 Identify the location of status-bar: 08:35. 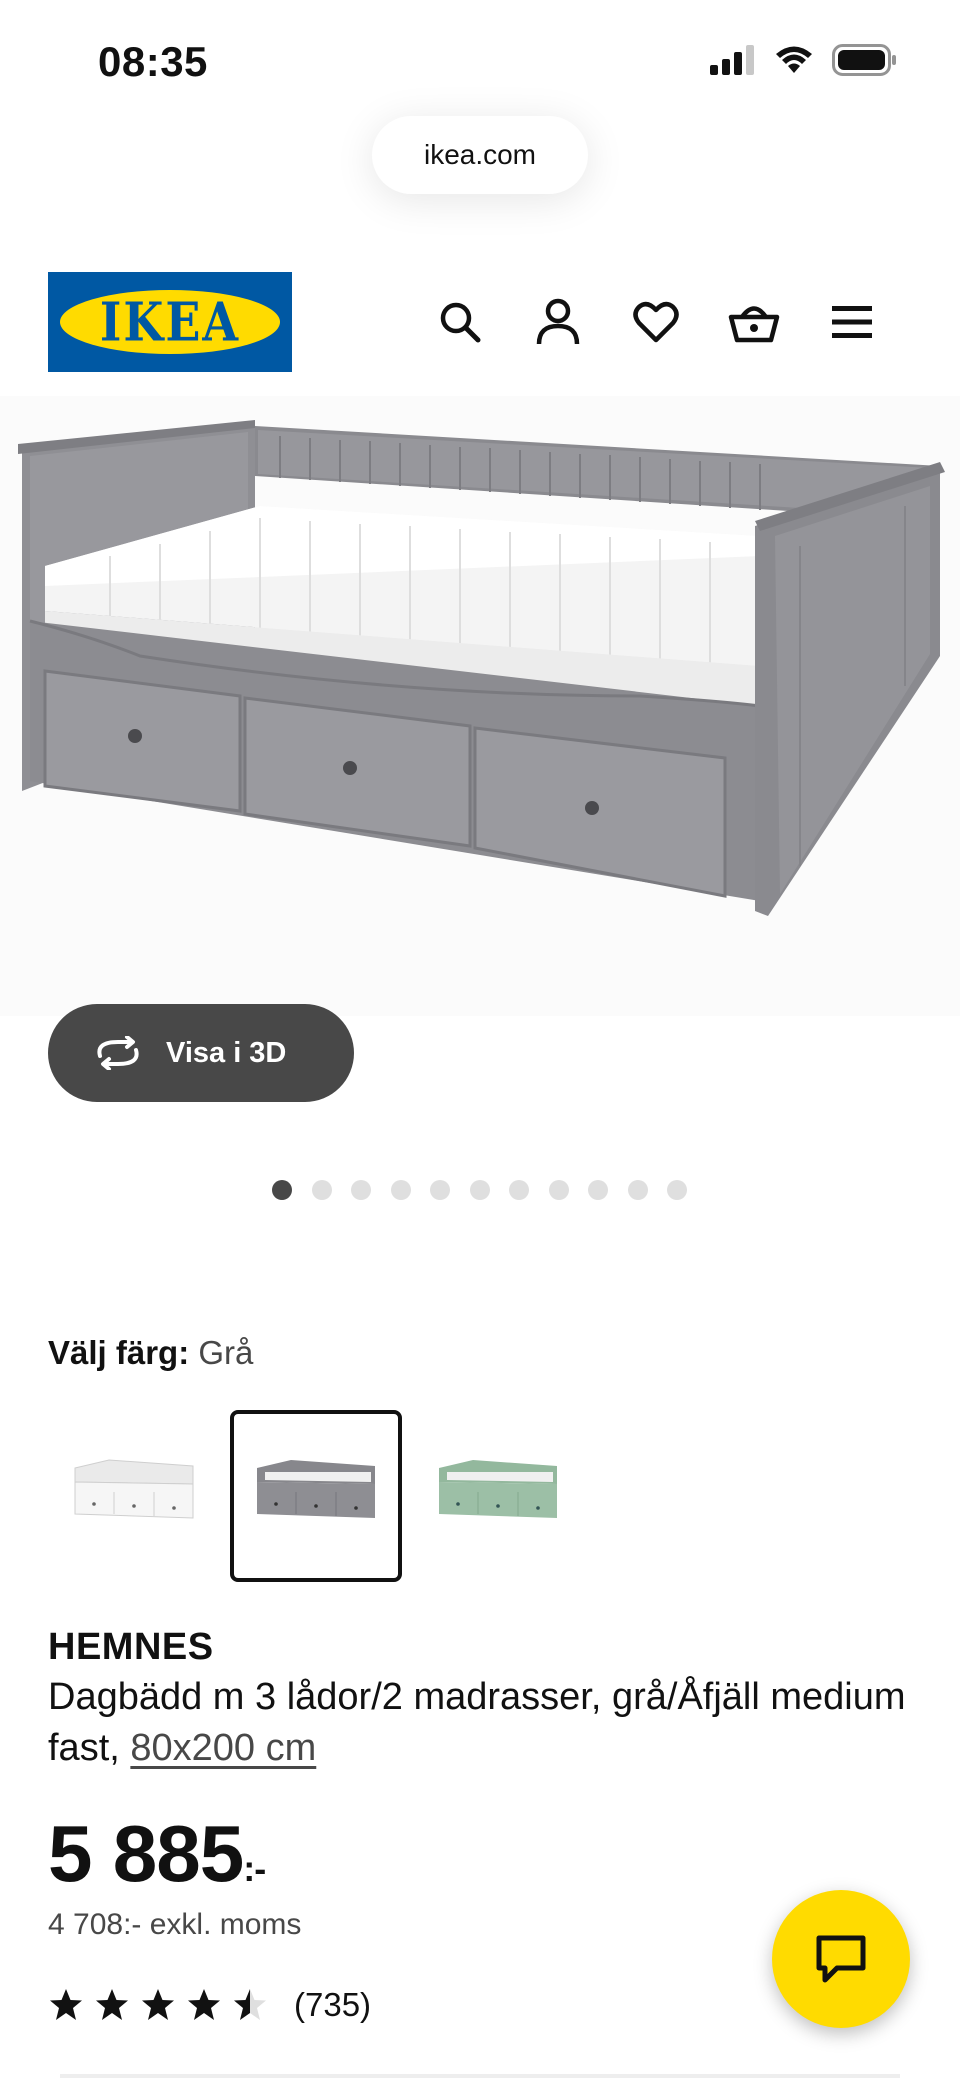
(480, 55).